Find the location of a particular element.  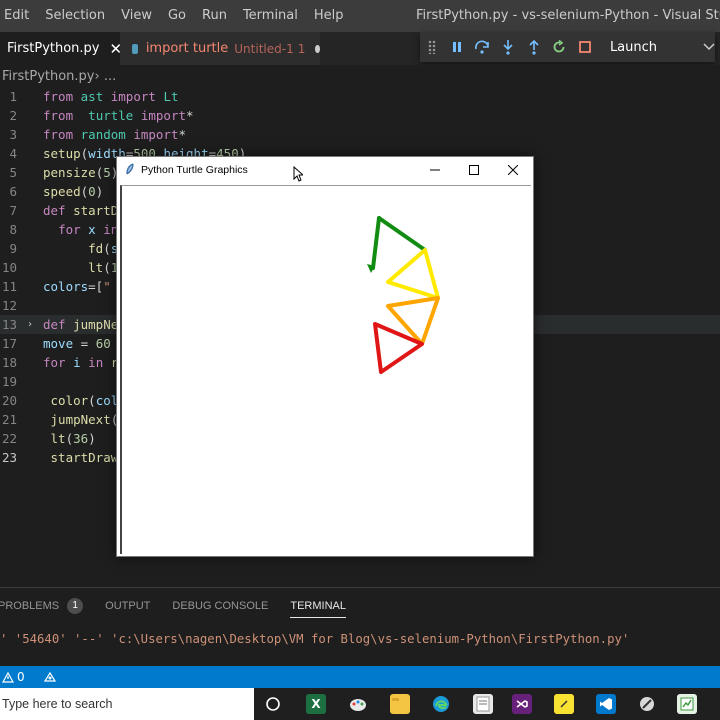

notepad-icon is located at coordinates (483, 704).